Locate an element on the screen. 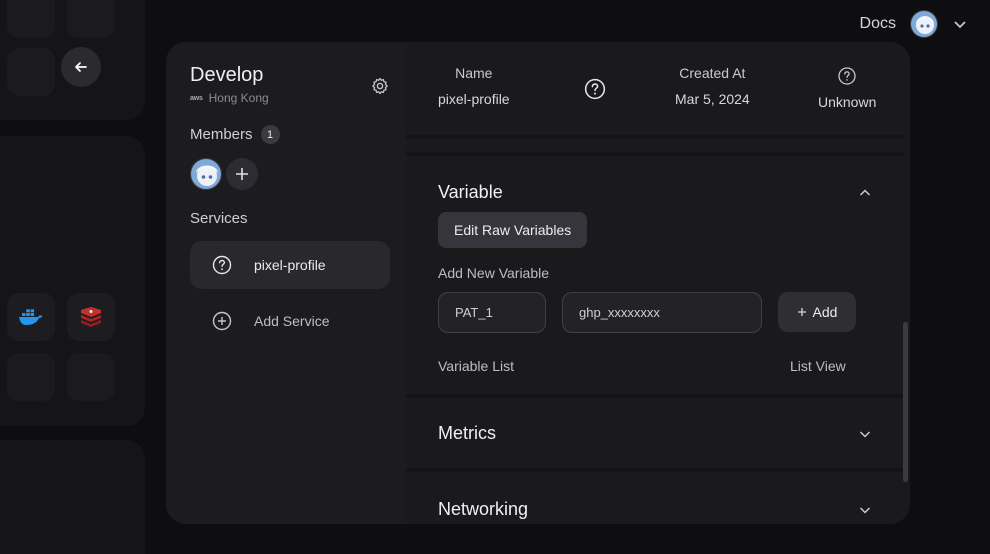 The height and width of the screenshot is (554, 990). aws-logo-icon: aws is located at coordinates (196, 98).